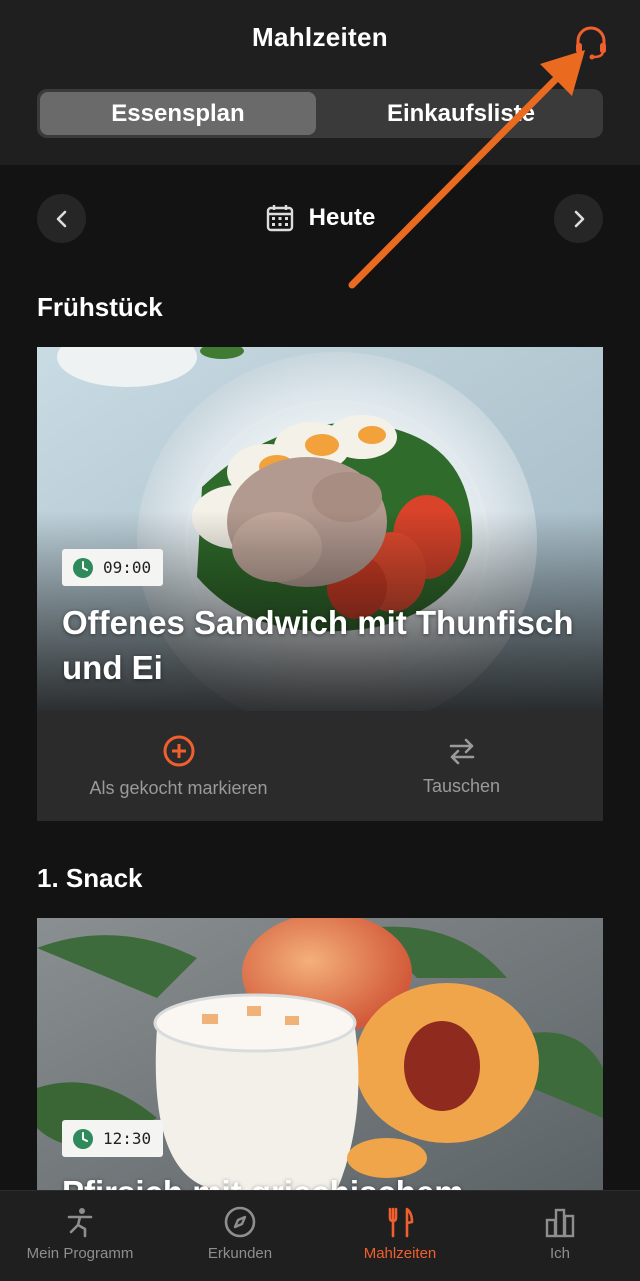 The width and height of the screenshot is (640, 1281). What do you see at coordinates (80, 1253) in the screenshot?
I see `tab-label: Mein Programm` at bounding box center [80, 1253].